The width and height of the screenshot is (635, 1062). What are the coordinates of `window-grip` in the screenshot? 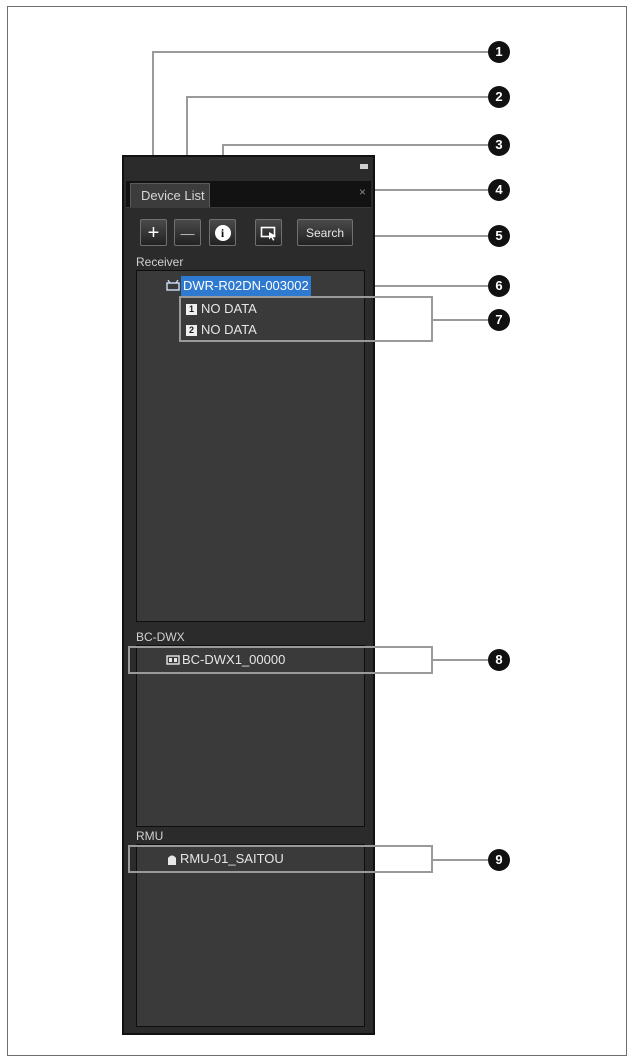 It's located at (364, 166).